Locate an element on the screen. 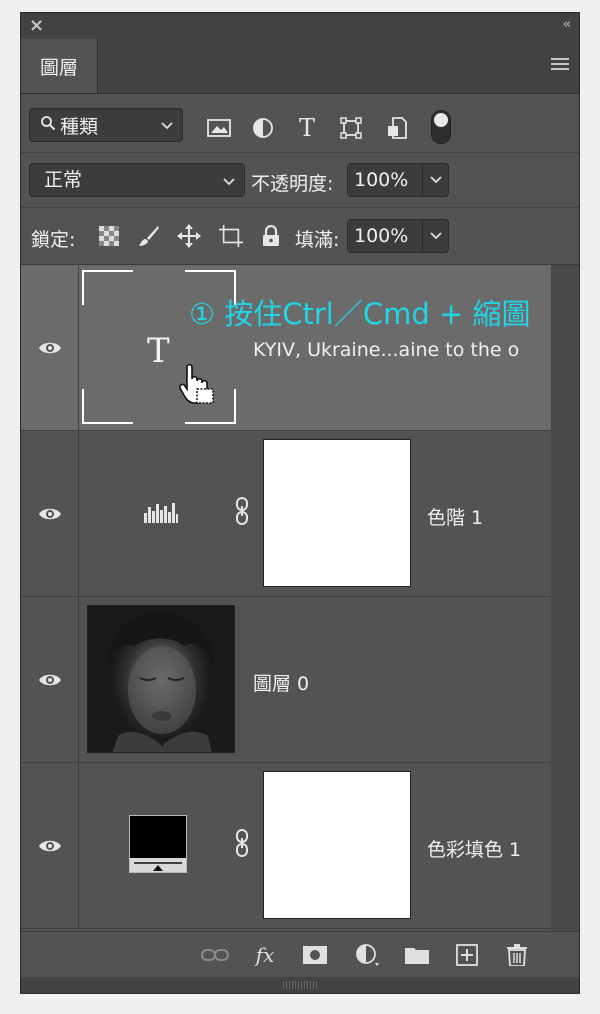 This screenshot has width=600, height=1014. tab-layers: 圖層 is located at coordinates (59, 66).